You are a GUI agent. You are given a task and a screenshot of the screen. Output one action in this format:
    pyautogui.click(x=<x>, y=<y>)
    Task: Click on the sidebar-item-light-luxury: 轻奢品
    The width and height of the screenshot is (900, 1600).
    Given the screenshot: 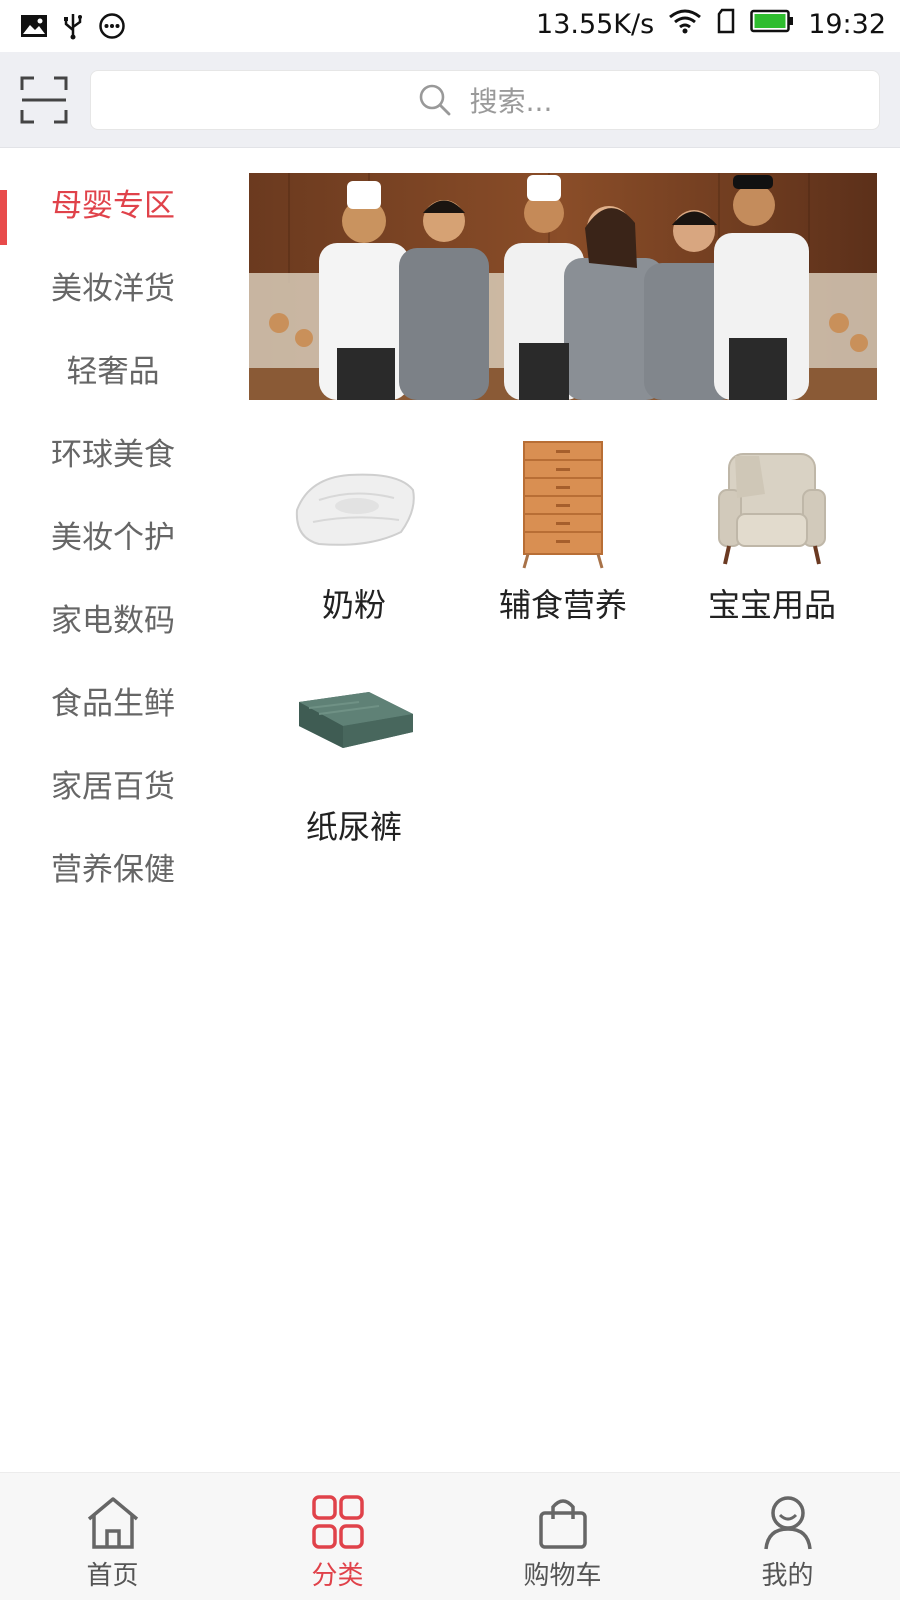 What is the action you would take?
    pyautogui.click(x=113, y=368)
    